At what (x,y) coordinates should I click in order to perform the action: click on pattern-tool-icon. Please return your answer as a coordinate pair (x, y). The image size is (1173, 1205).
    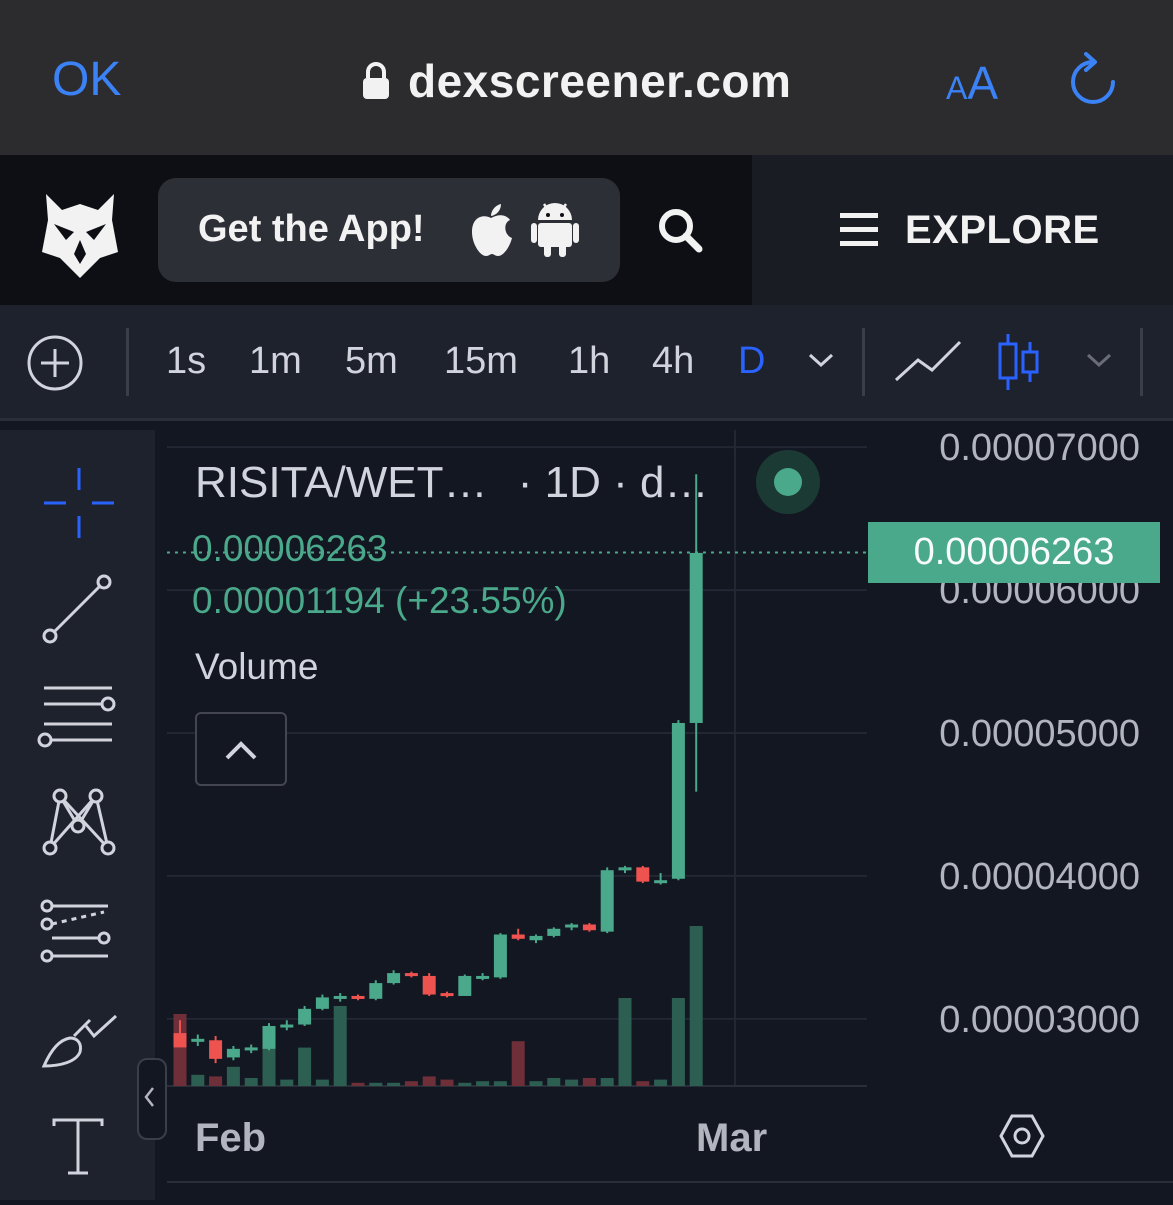
    Looking at the image, I should click on (79, 824).